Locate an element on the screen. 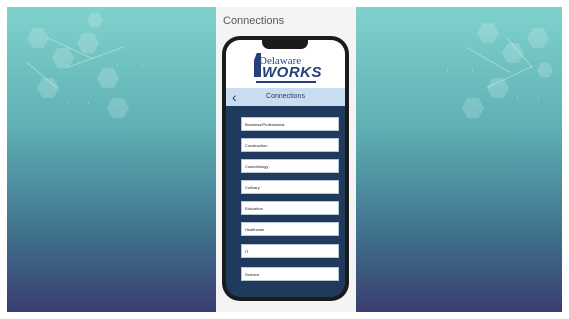  decor-line is located at coordinates (510, 76).